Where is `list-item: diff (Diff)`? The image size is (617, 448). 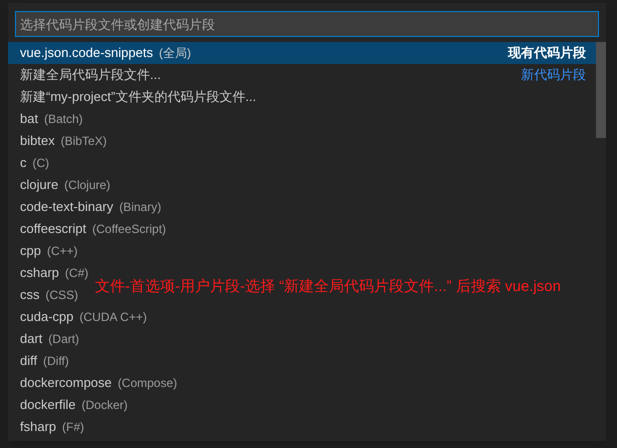
list-item: diff (Diff) is located at coordinates (43, 361).